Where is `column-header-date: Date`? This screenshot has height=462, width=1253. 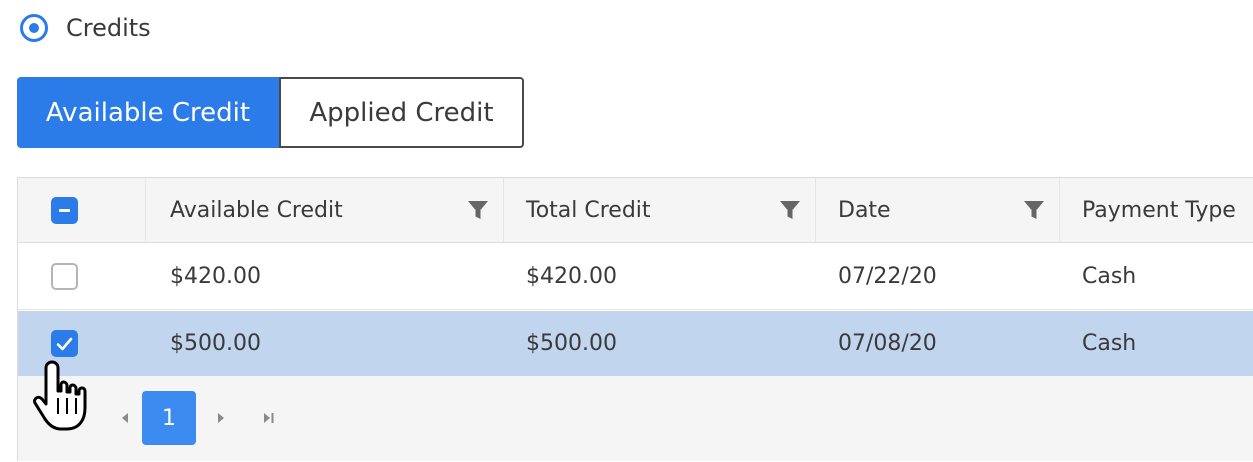
column-header-date: Date is located at coordinates (938, 210).